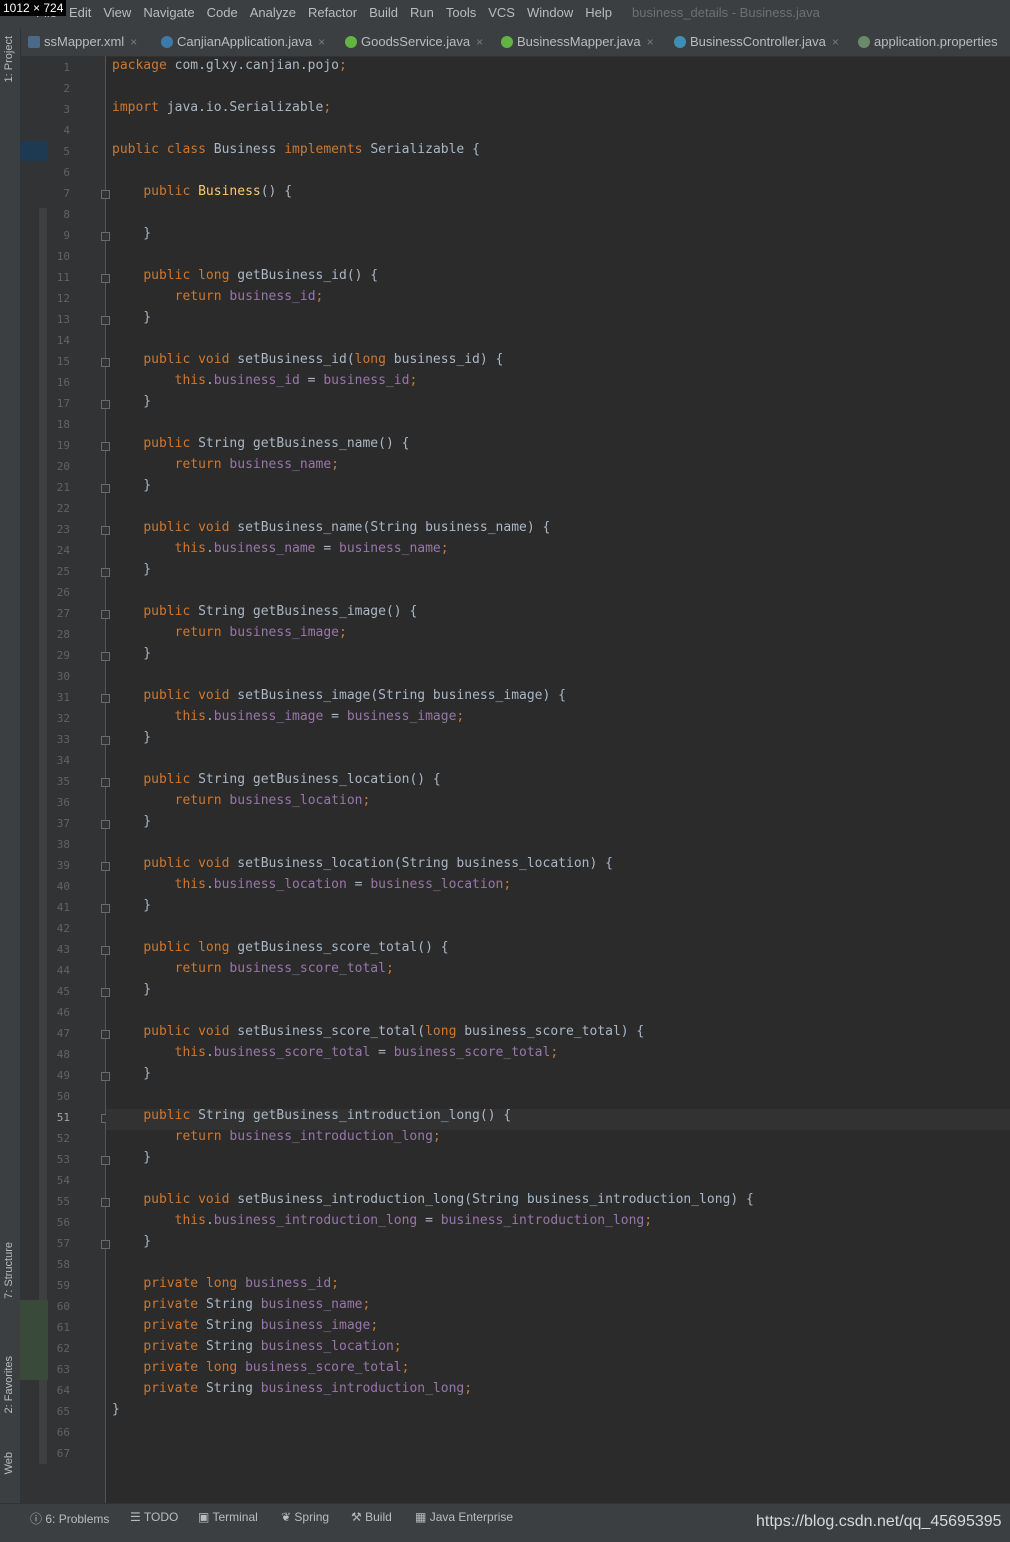 This screenshot has height=1542, width=1010. I want to click on problems-tool-button: ⓘ 6: Problems, so click(69, 1518).